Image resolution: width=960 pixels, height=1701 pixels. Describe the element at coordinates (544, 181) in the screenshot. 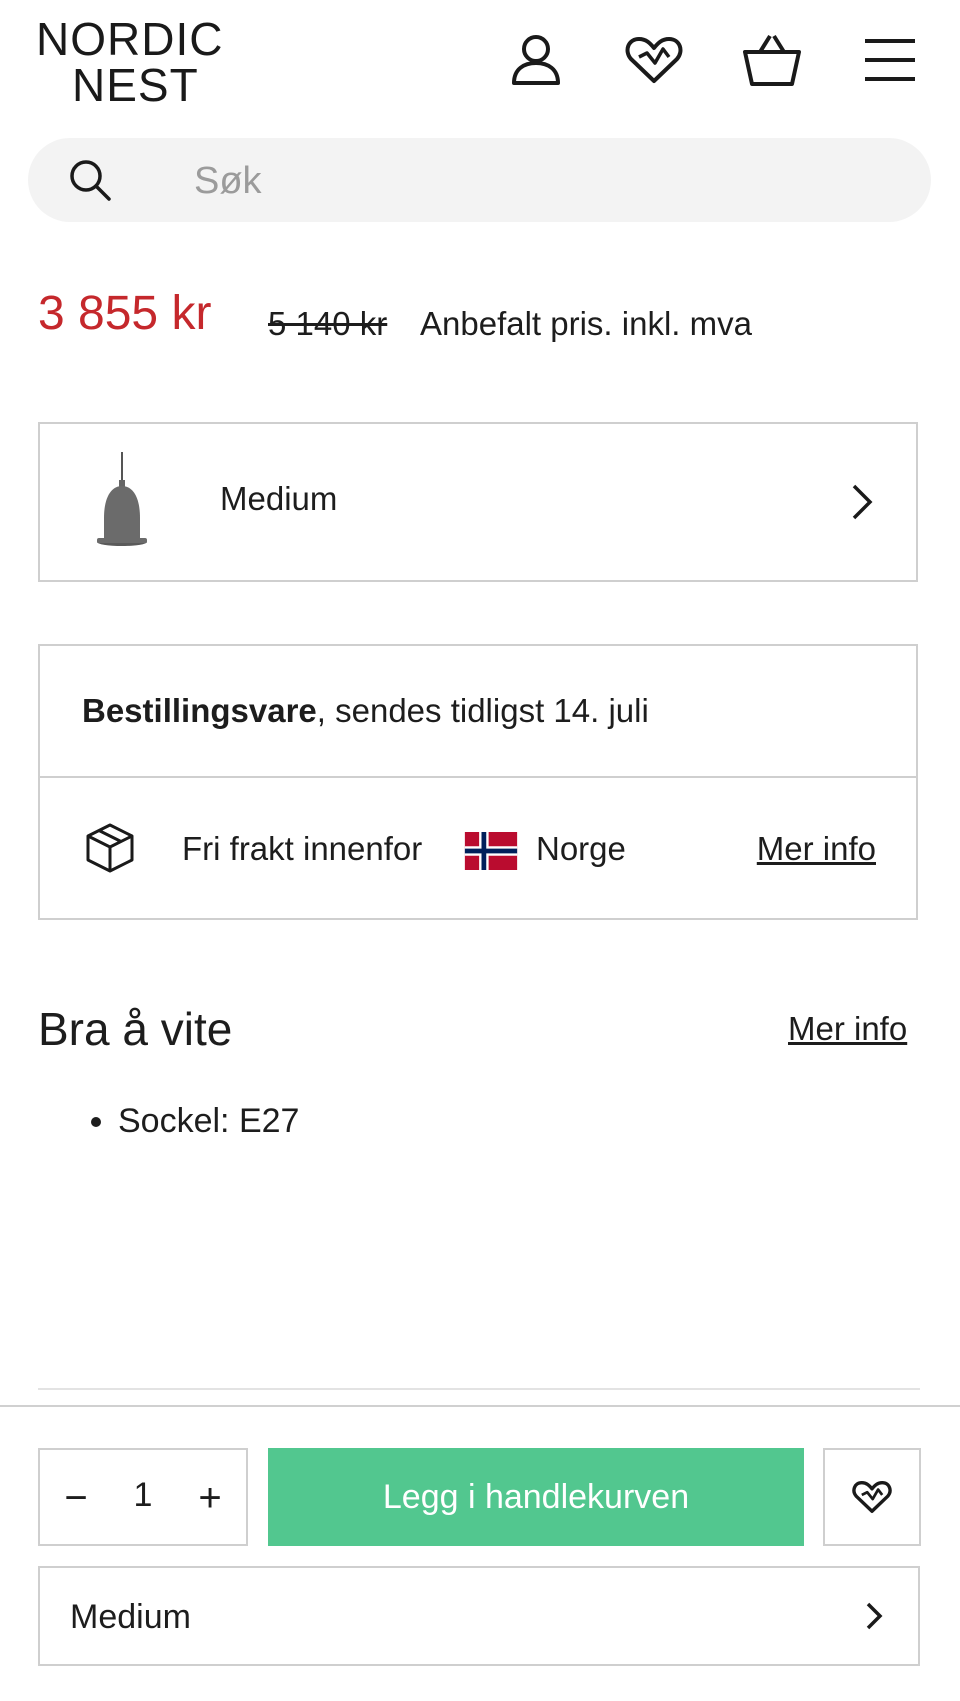

I see `search-input` at that location.